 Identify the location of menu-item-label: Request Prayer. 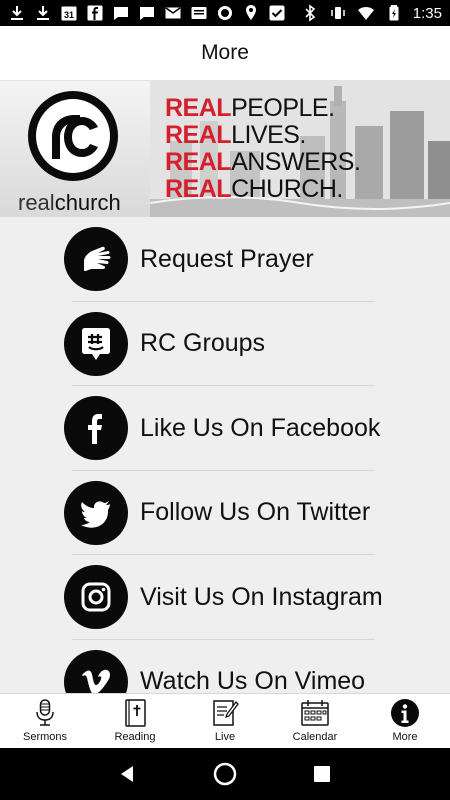
(227, 258).